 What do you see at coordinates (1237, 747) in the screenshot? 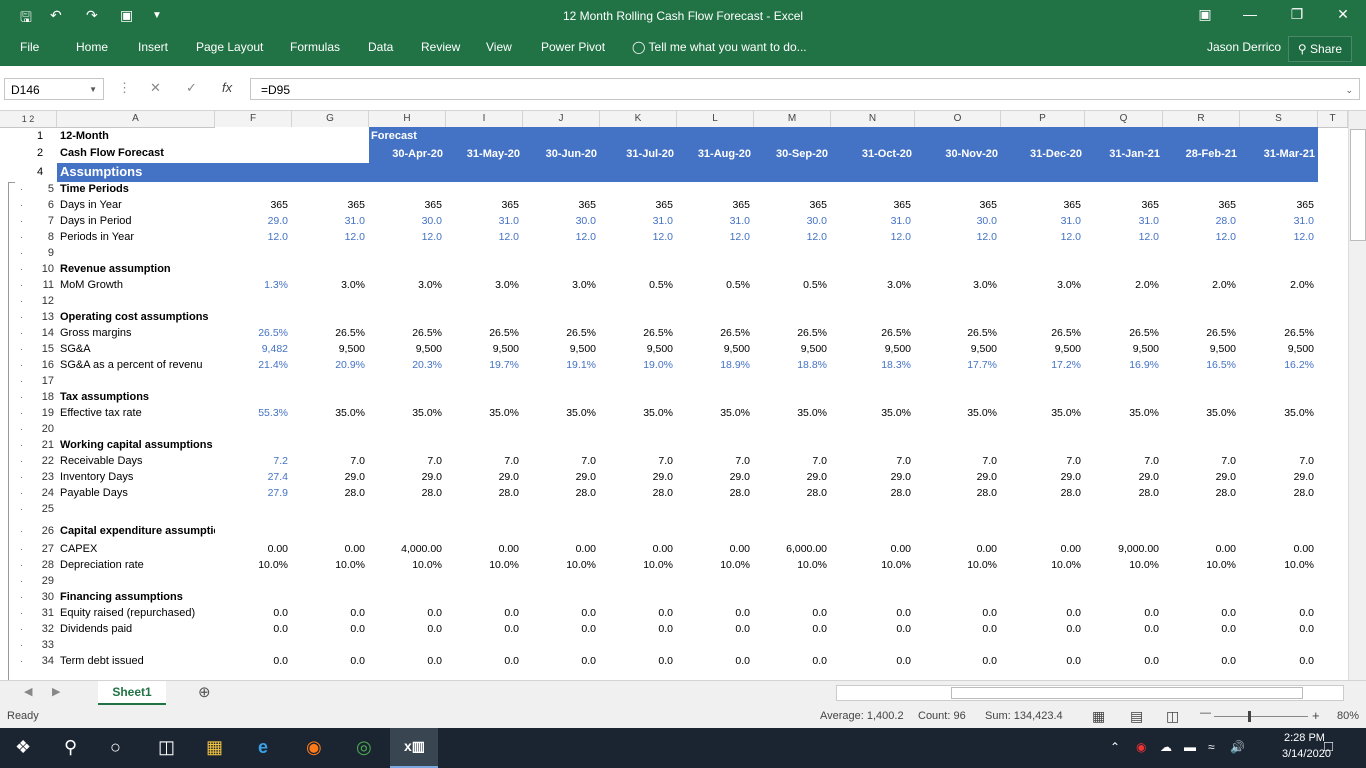
I see `volume-icon: 🔊` at bounding box center [1237, 747].